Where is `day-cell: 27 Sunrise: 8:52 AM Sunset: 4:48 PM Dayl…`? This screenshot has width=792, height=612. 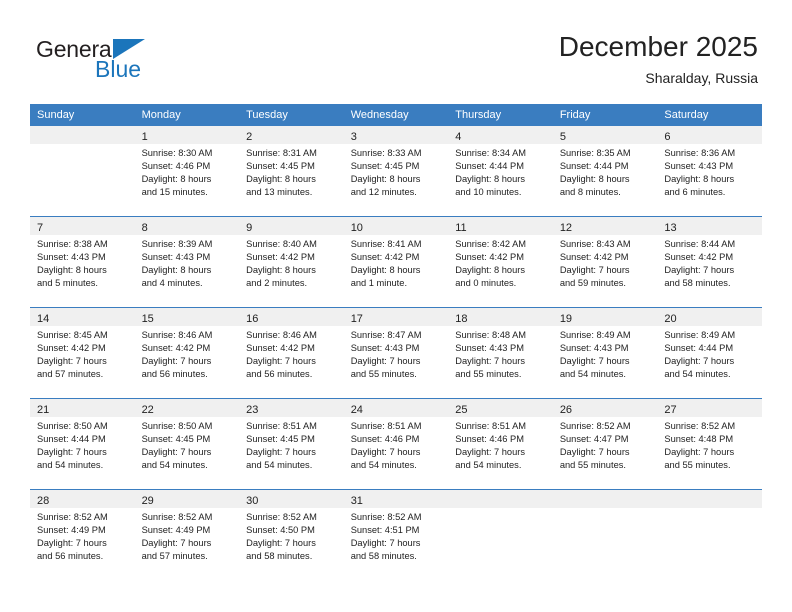 day-cell: 27 Sunrise: 8:52 AM Sunset: 4:48 PM Dayl… is located at coordinates (709, 444).